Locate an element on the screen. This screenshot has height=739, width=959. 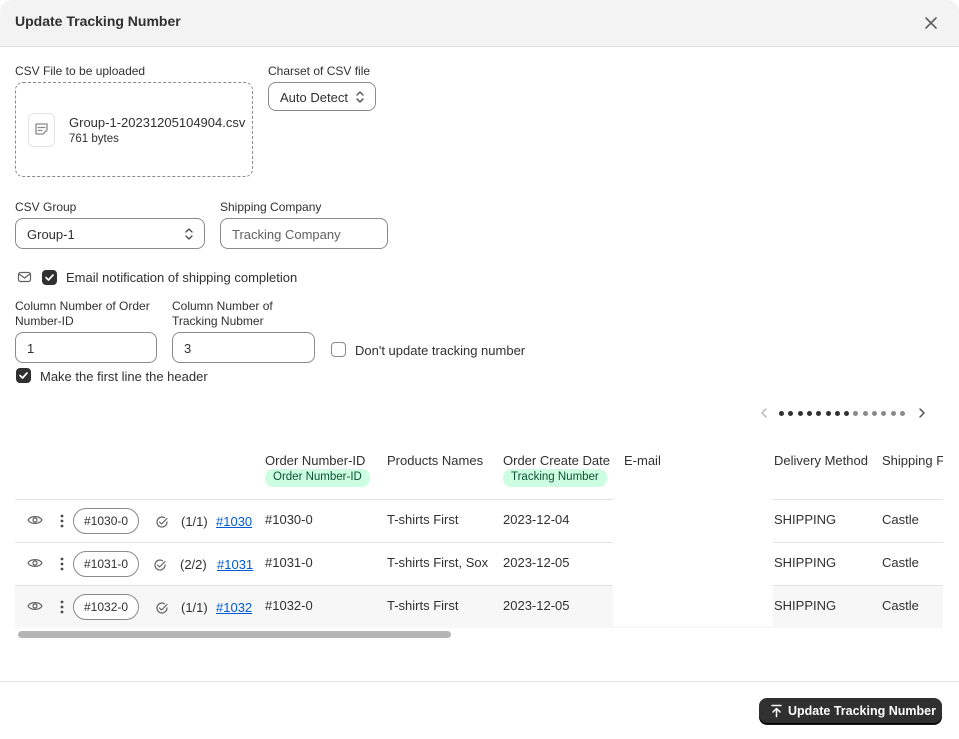
order-id-cell: #1031-0 is located at coordinates (289, 562).